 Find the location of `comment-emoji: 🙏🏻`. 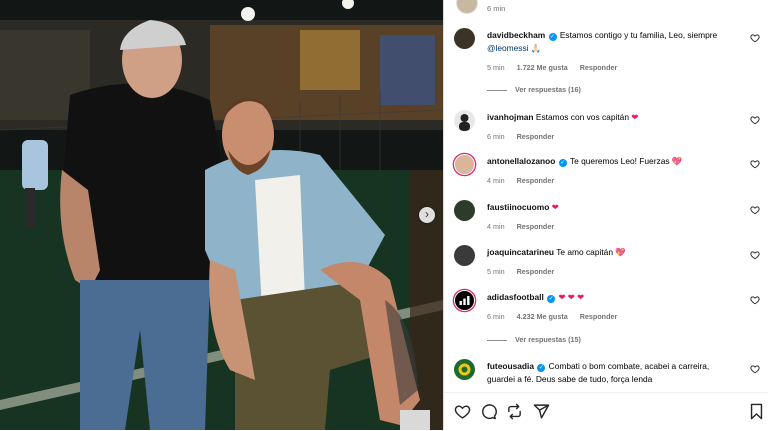

comment-emoji: 🙏🏻 is located at coordinates (536, 48).